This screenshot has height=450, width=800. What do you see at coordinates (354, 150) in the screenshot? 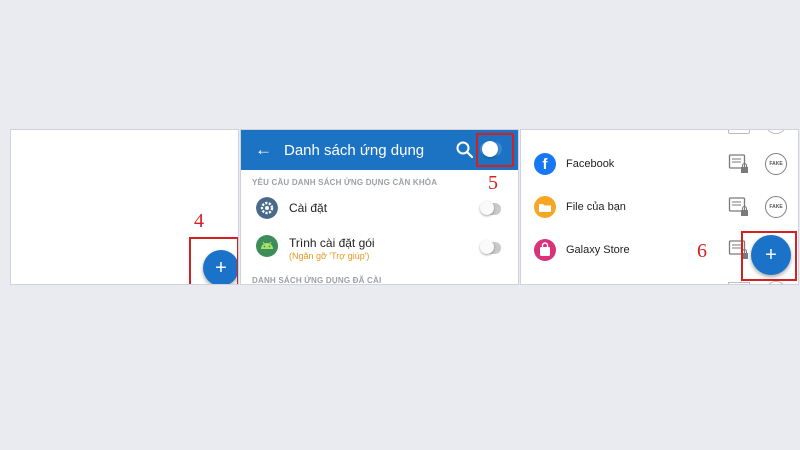
I see `page-title: Danh sách ứng dụng` at bounding box center [354, 150].